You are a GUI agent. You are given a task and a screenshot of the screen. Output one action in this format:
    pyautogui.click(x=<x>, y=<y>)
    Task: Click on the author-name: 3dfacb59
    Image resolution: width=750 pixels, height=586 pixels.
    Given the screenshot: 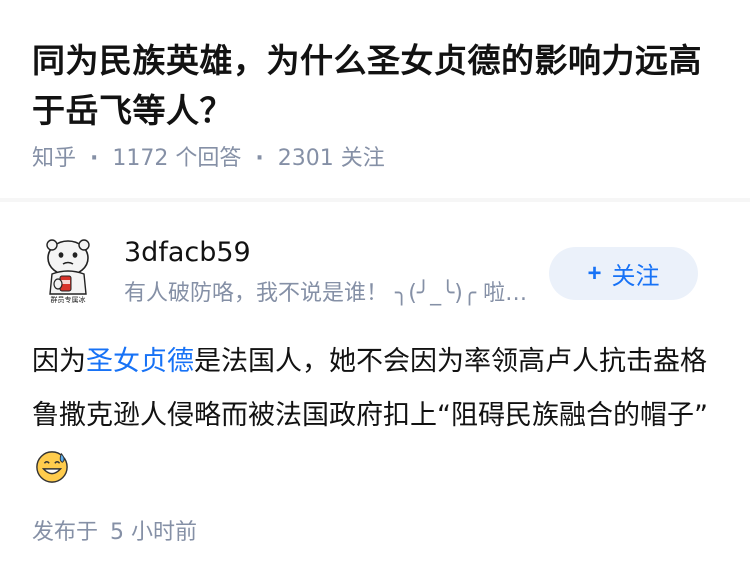 What is the action you would take?
    pyautogui.click(x=187, y=253)
    